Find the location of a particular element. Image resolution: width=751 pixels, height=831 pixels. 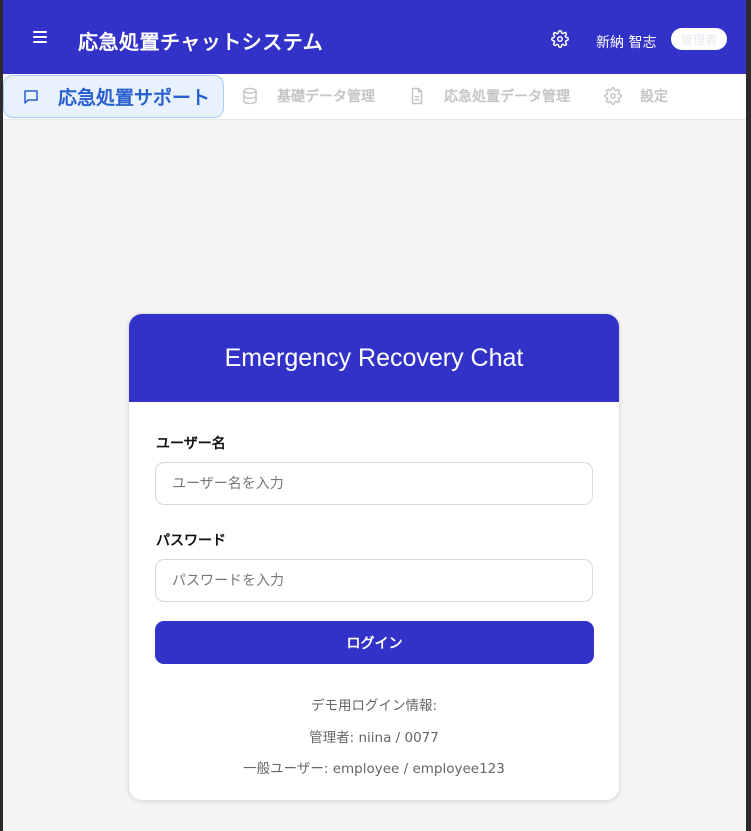

role-badge: 管理者 is located at coordinates (699, 39).